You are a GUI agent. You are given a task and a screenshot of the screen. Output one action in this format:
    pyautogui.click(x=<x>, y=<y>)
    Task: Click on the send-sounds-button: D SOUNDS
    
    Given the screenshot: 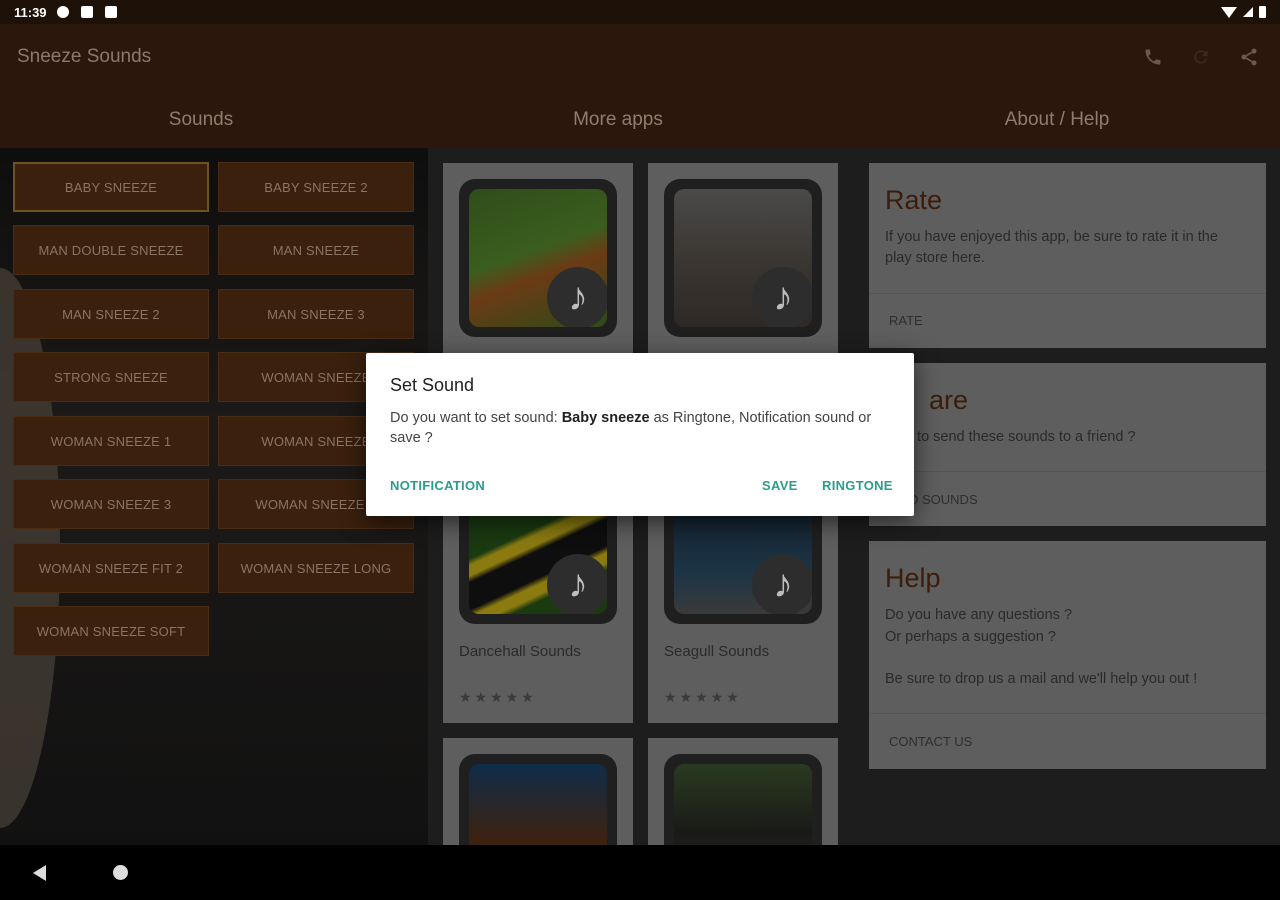 What is the action you would take?
    pyautogui.click(x=943, y=499)
    